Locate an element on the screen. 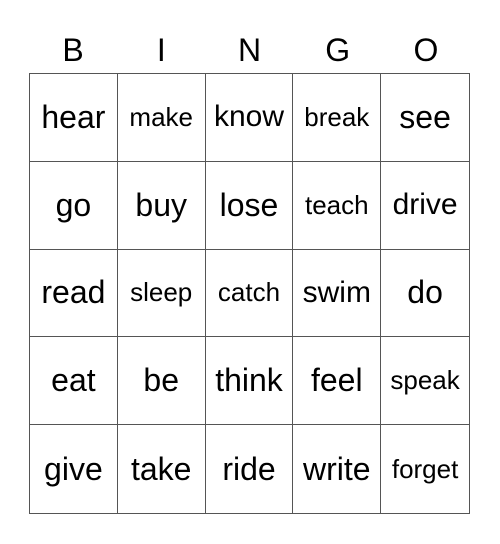 The height and width of the screenshot is (544, 500). bingo-cell: give is located at coordinates (74, 469).